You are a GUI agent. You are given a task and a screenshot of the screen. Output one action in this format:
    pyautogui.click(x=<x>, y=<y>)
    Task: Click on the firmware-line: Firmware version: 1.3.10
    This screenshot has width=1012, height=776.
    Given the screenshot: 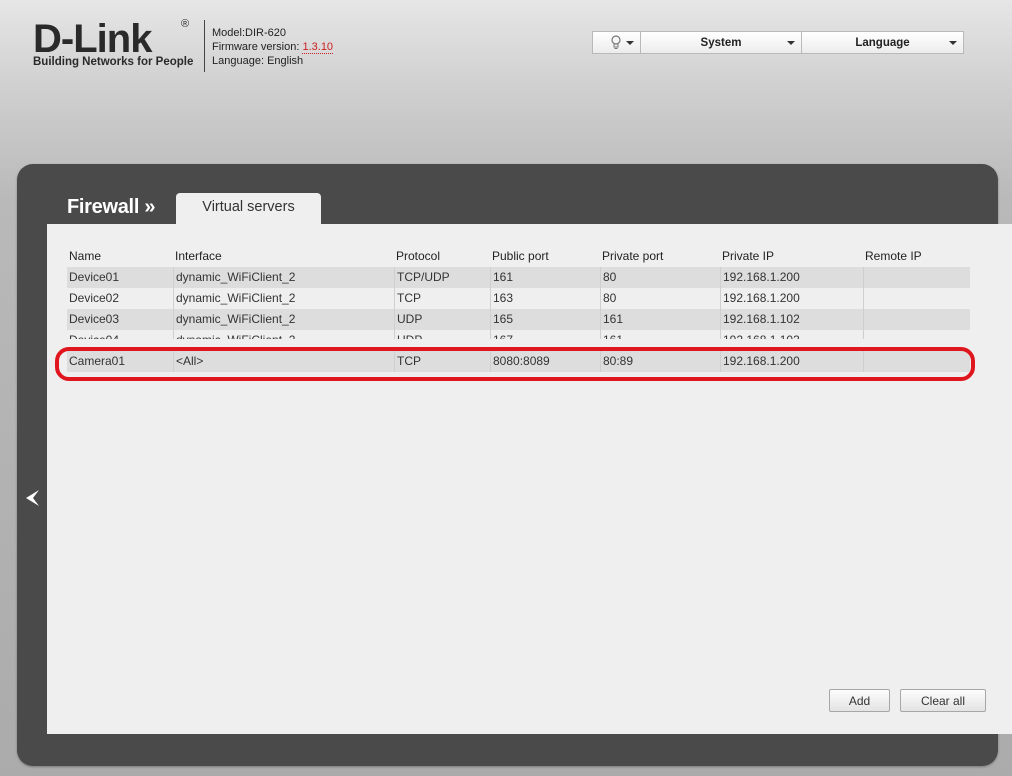 What is the action you would take?
    pyautogui.click(x=273, y=47)
    